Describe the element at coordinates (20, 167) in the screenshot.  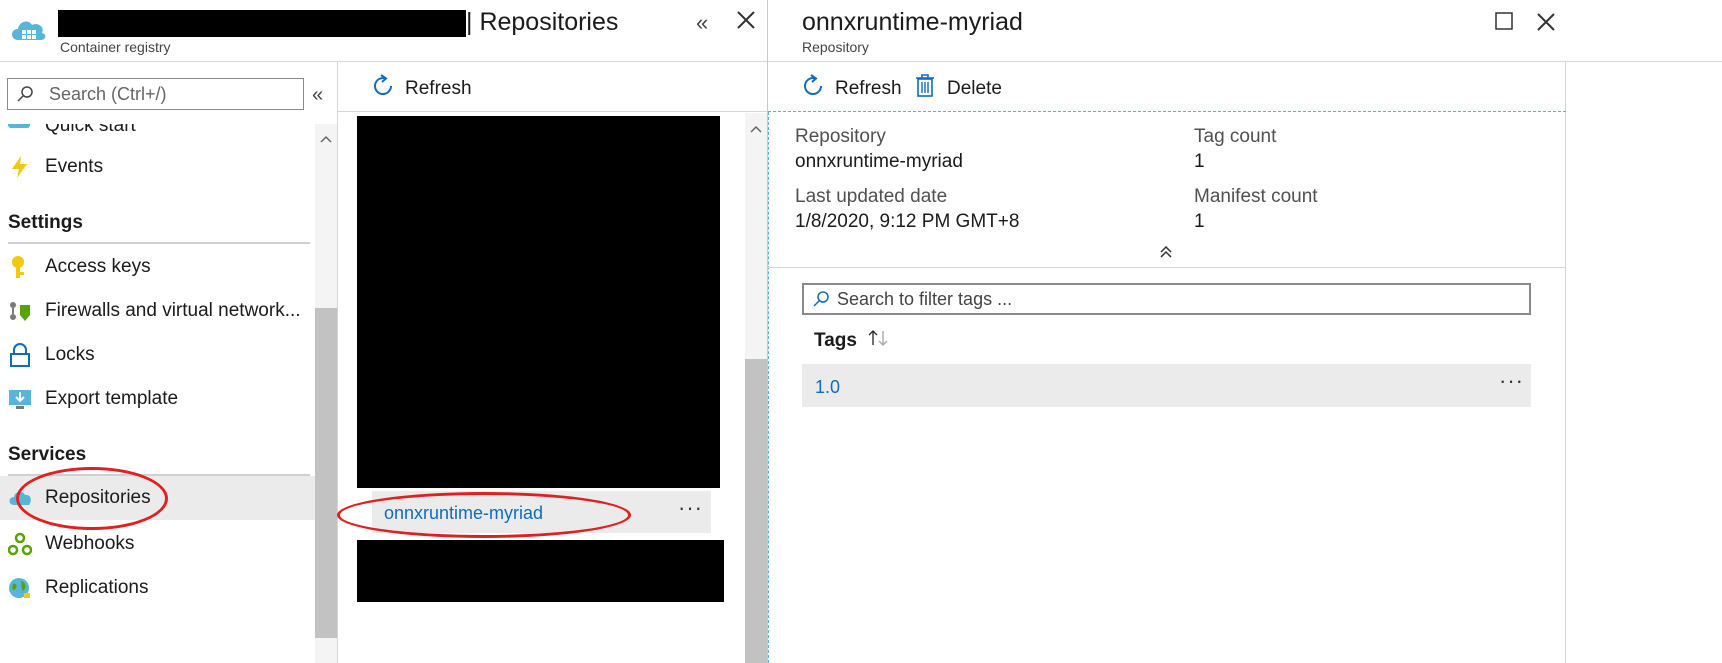
I see `lightning-icon` at that location.